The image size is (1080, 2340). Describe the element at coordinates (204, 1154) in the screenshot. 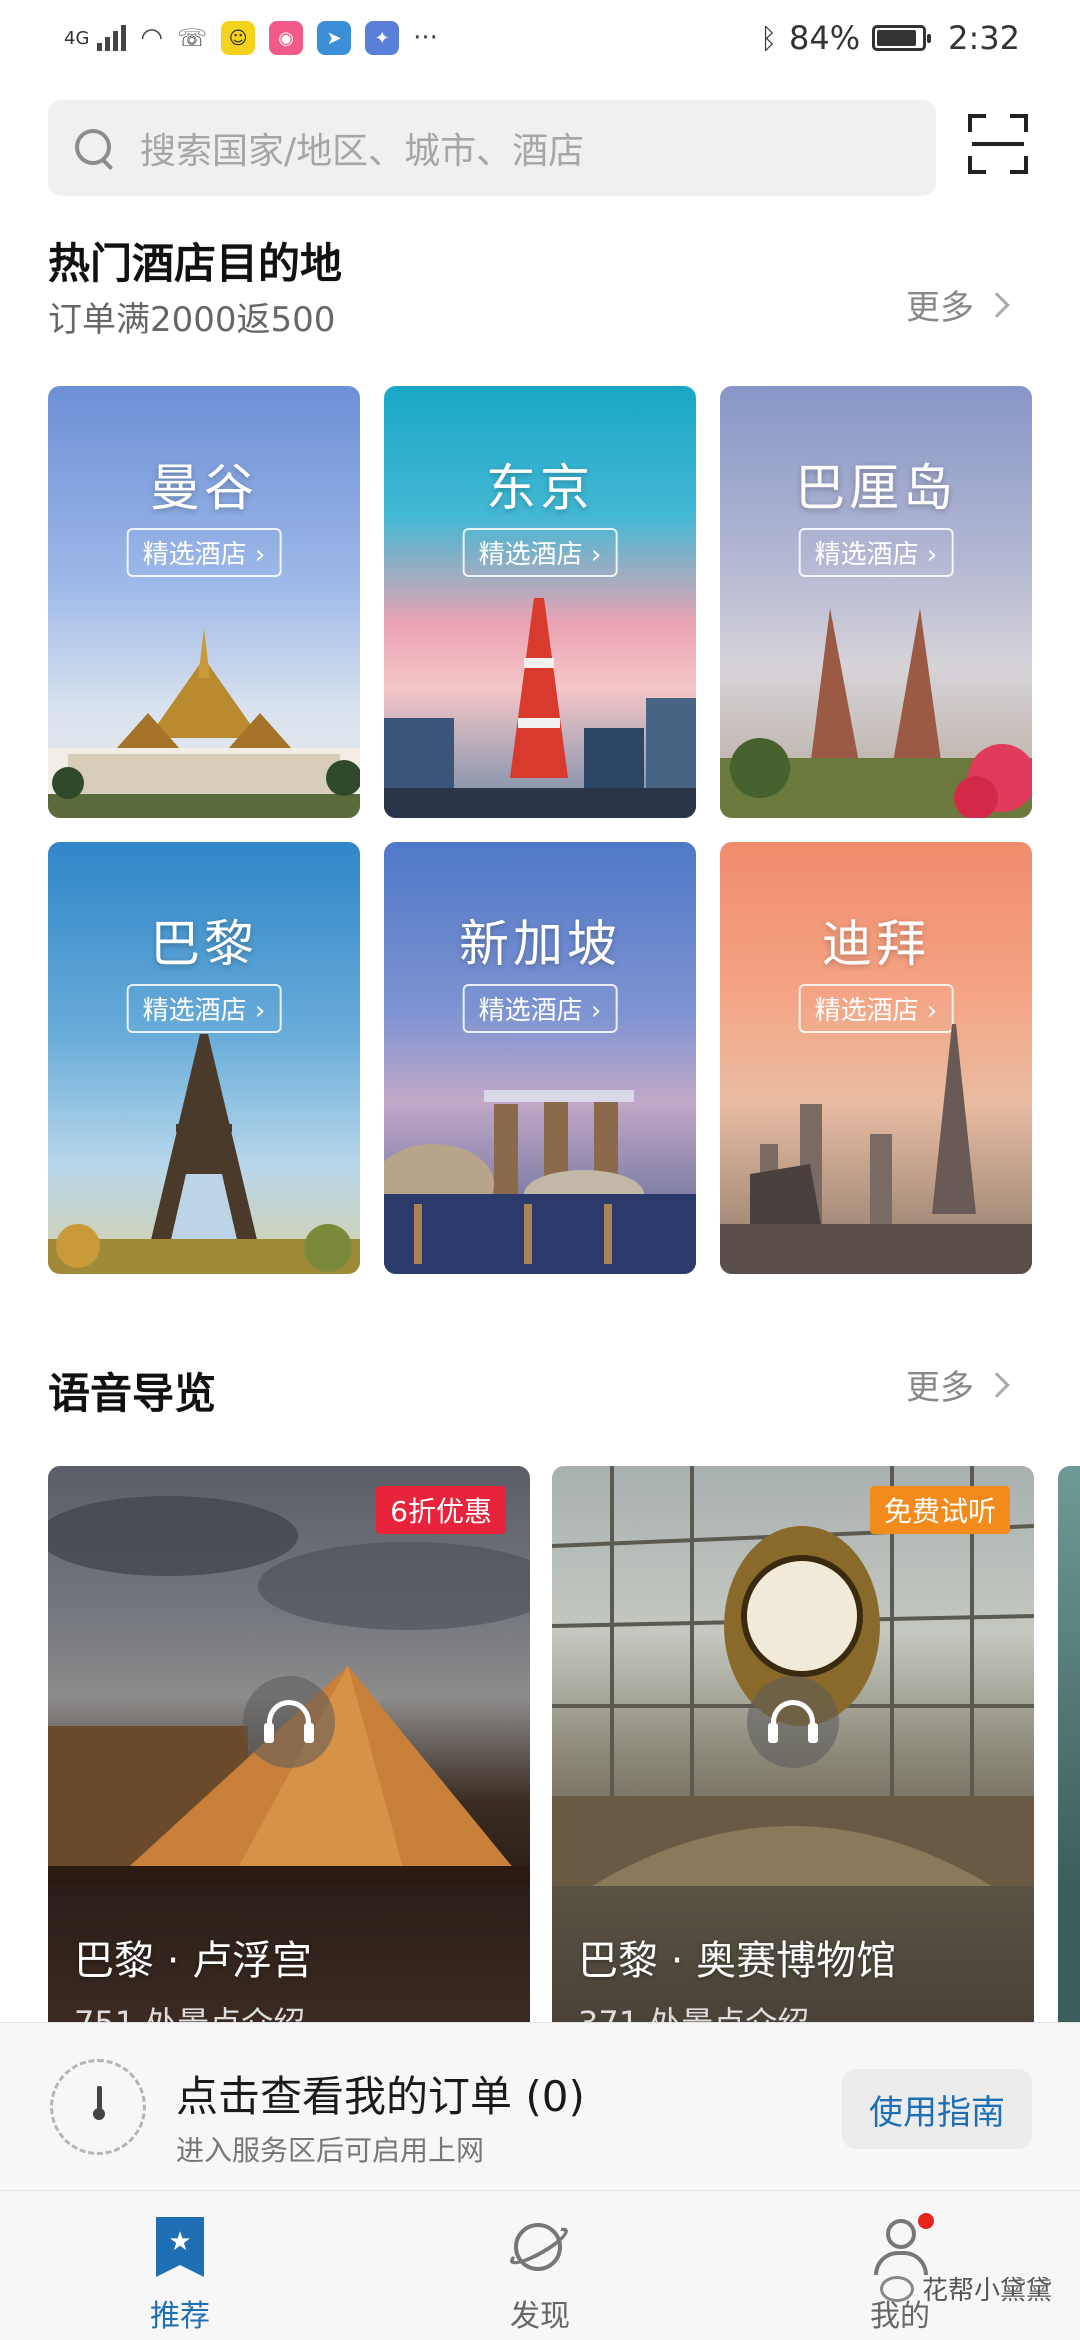

I see `eiffel-tower-image` at that location.